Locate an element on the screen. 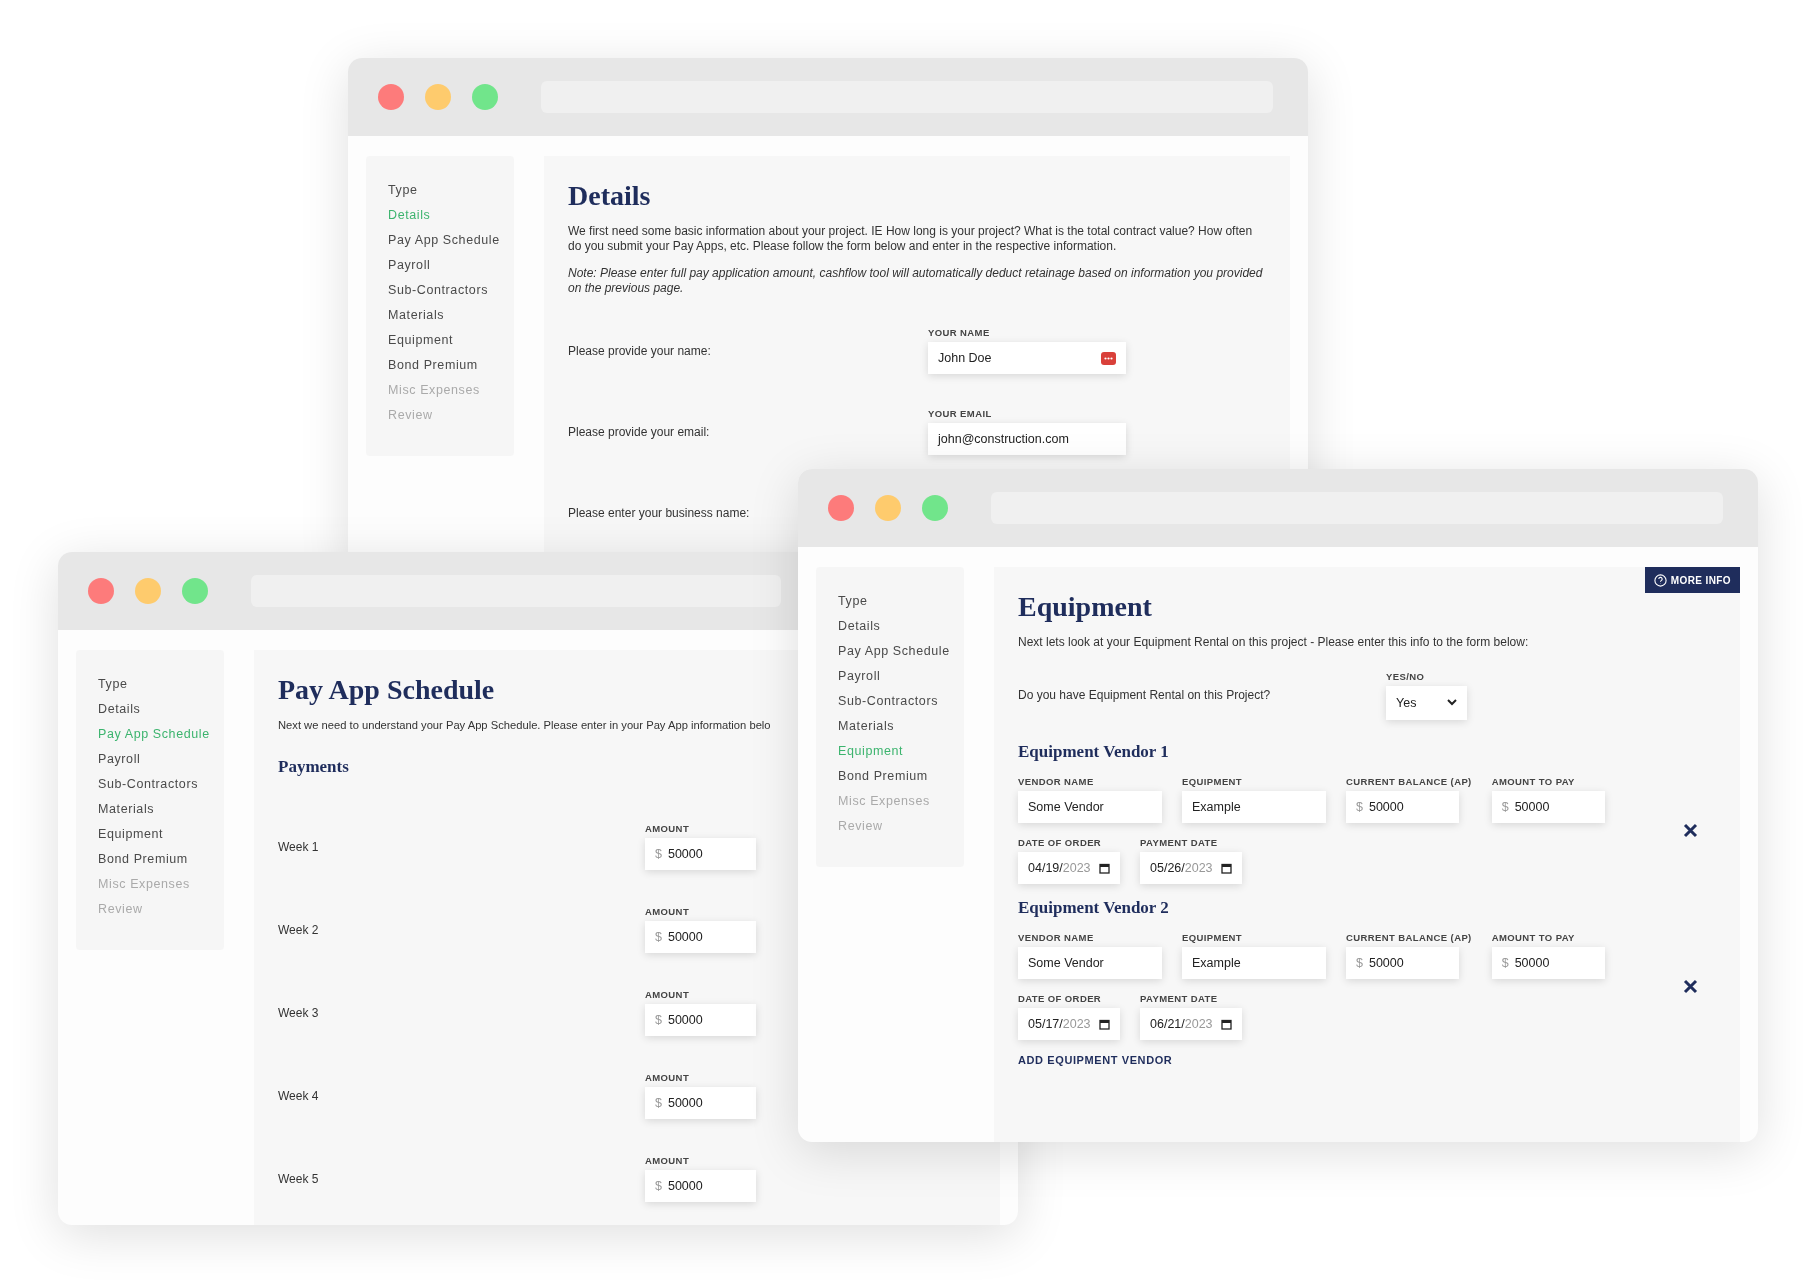  page-title: Equipment is located at coordinates (1085, 607).